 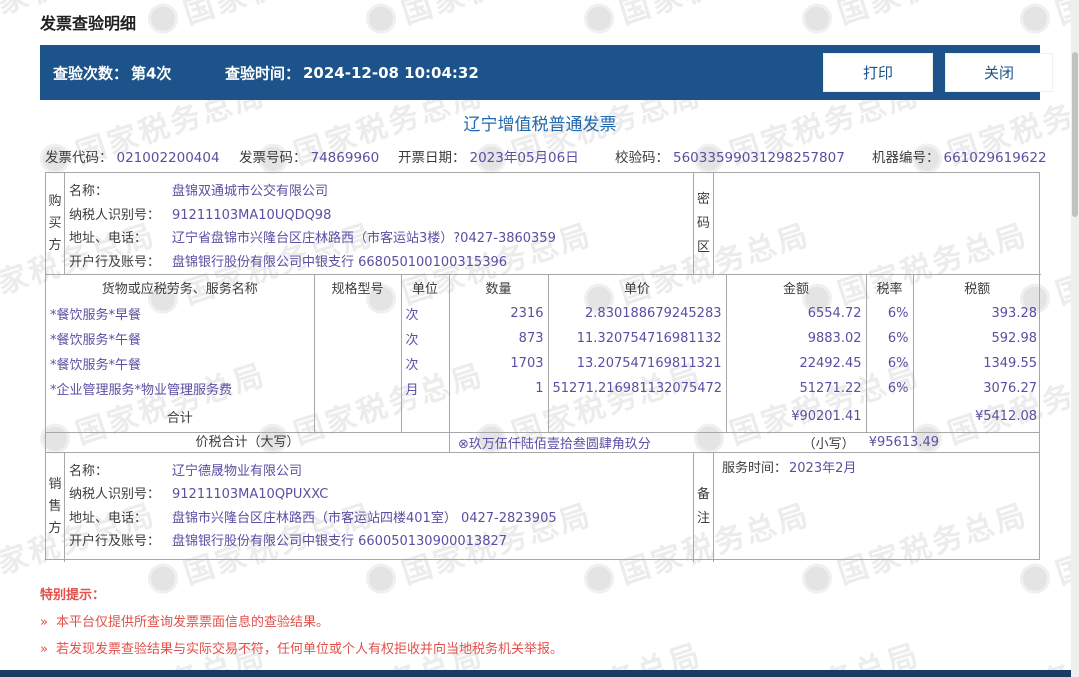 I want to click on service-time-row: 服务时间： 2023年2月, so click(x=876, y=469).